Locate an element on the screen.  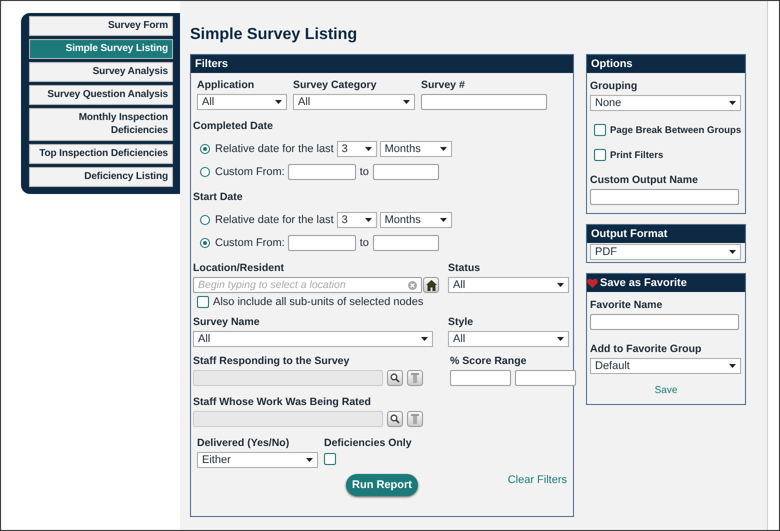
field-label: Delivered (Yes/No) is located at coordinates (243, 443).